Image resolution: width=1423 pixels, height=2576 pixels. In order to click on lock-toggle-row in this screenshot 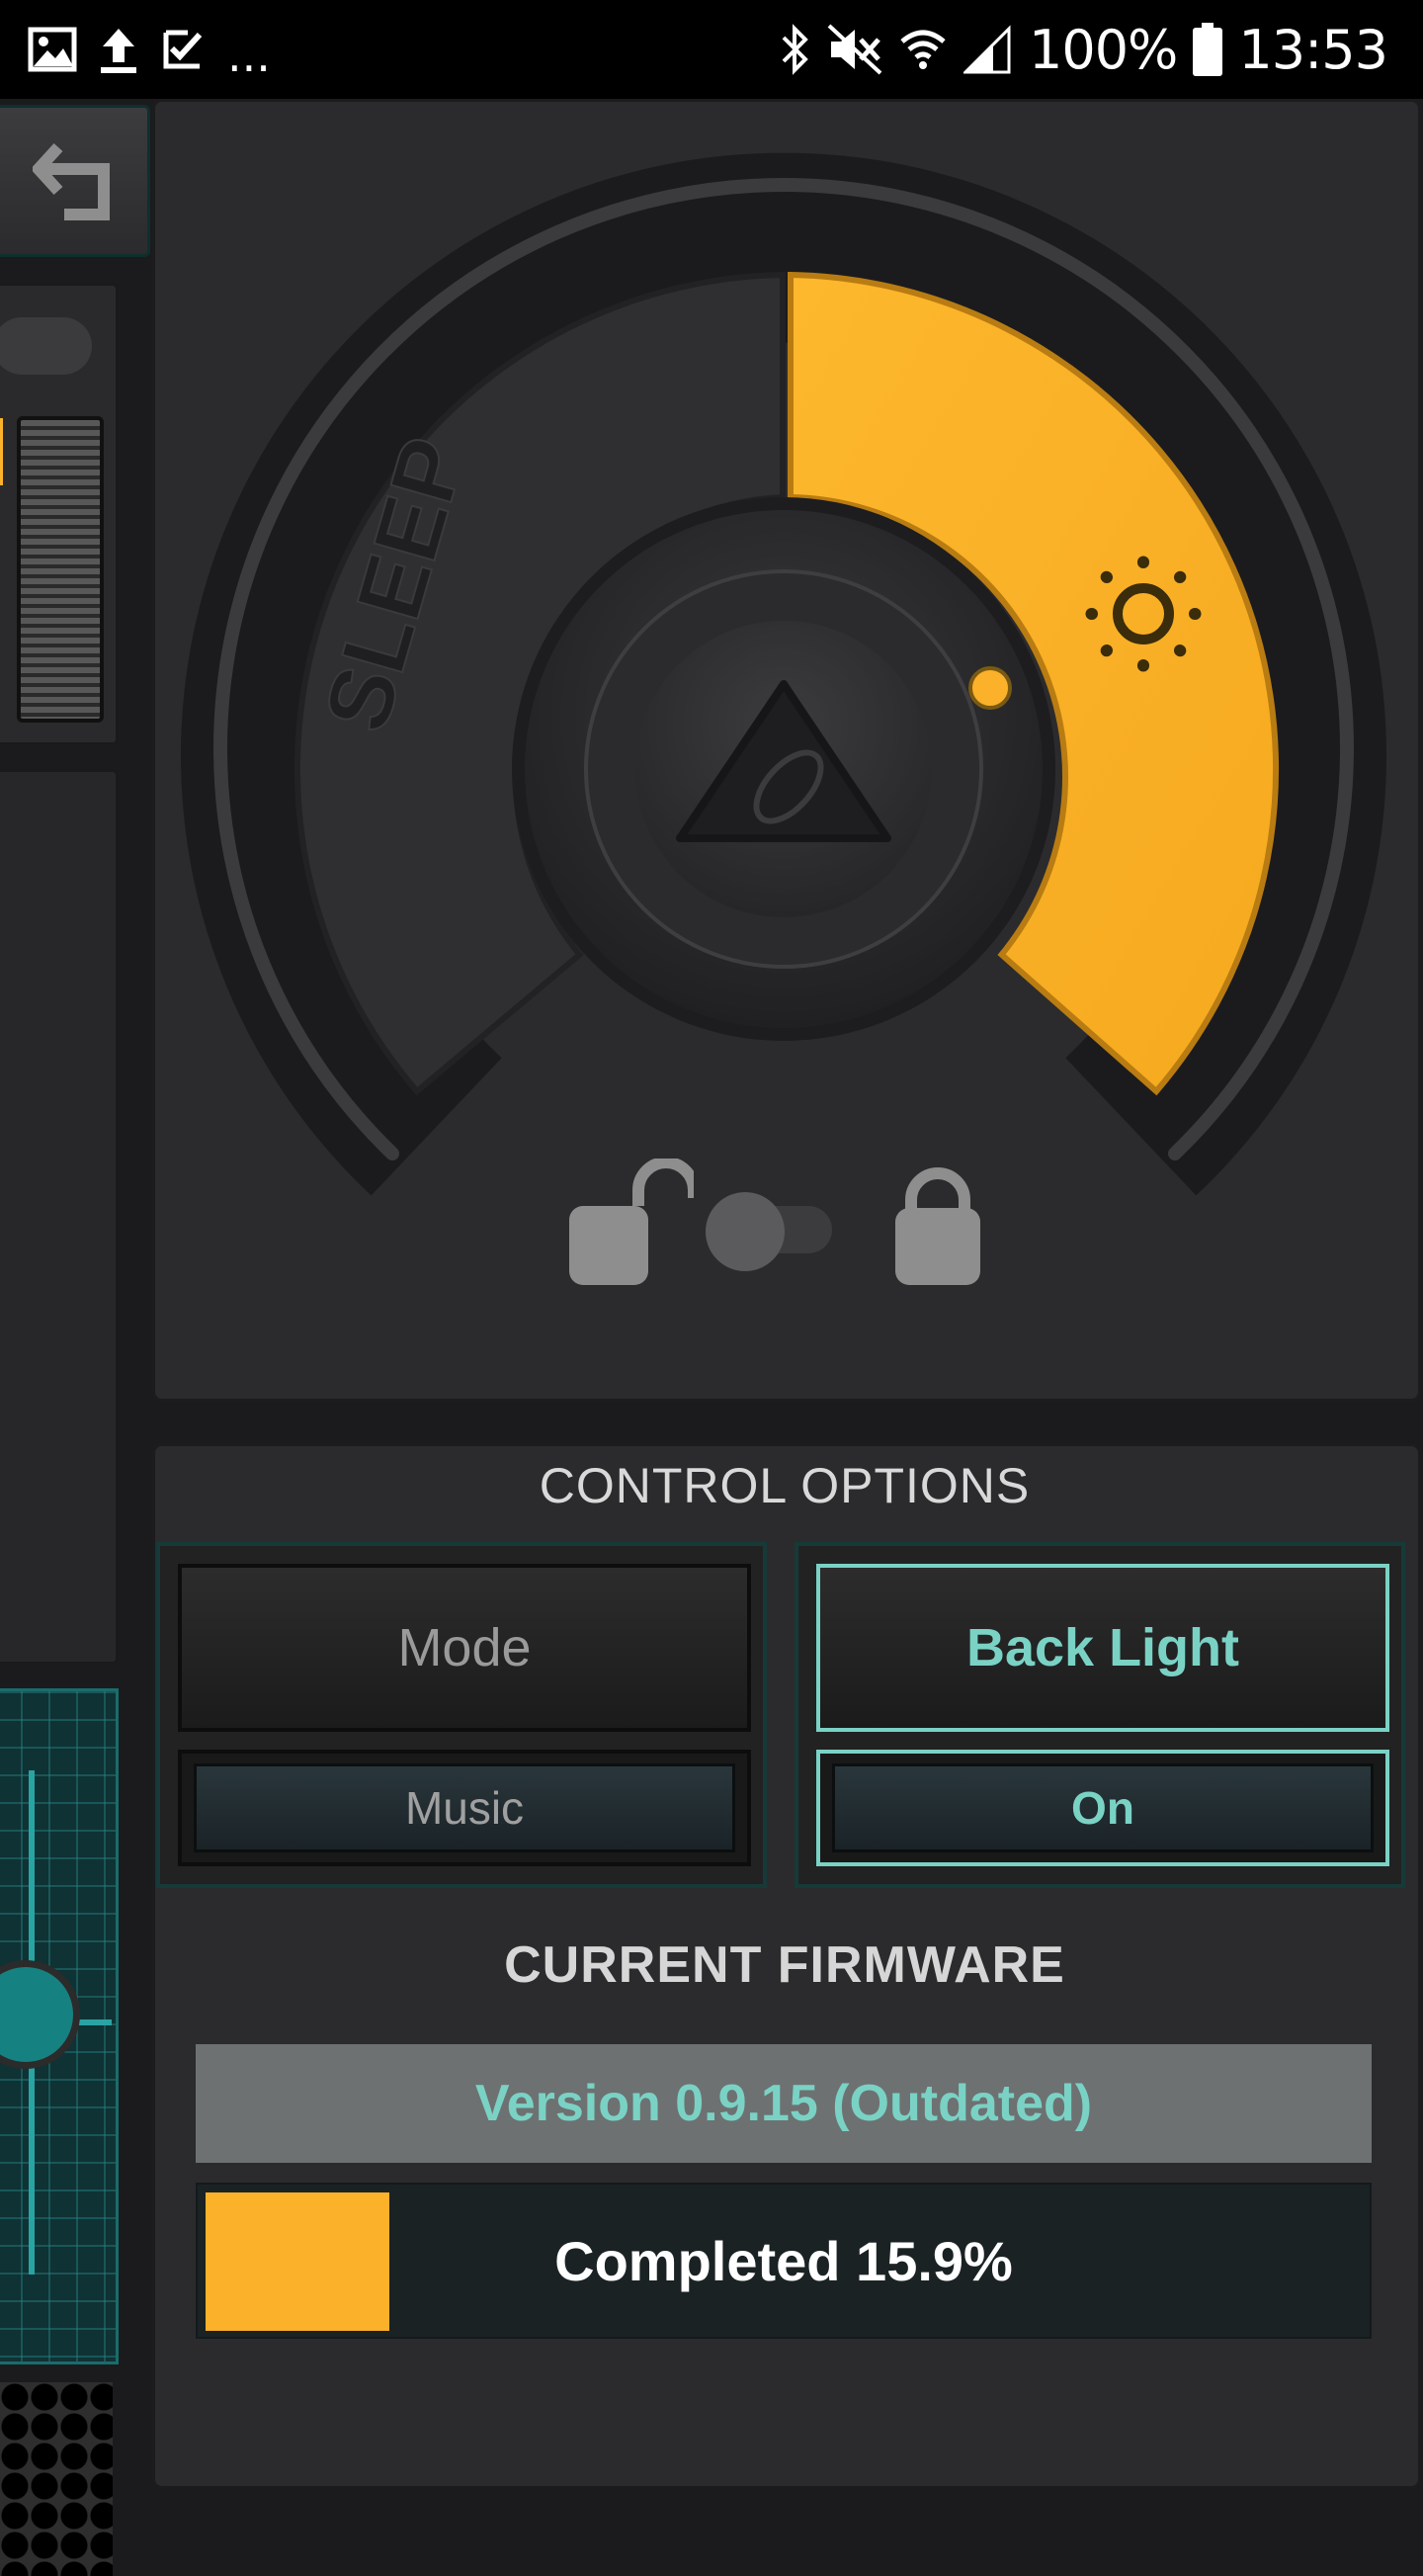, I will do `click(776, 1223)`.